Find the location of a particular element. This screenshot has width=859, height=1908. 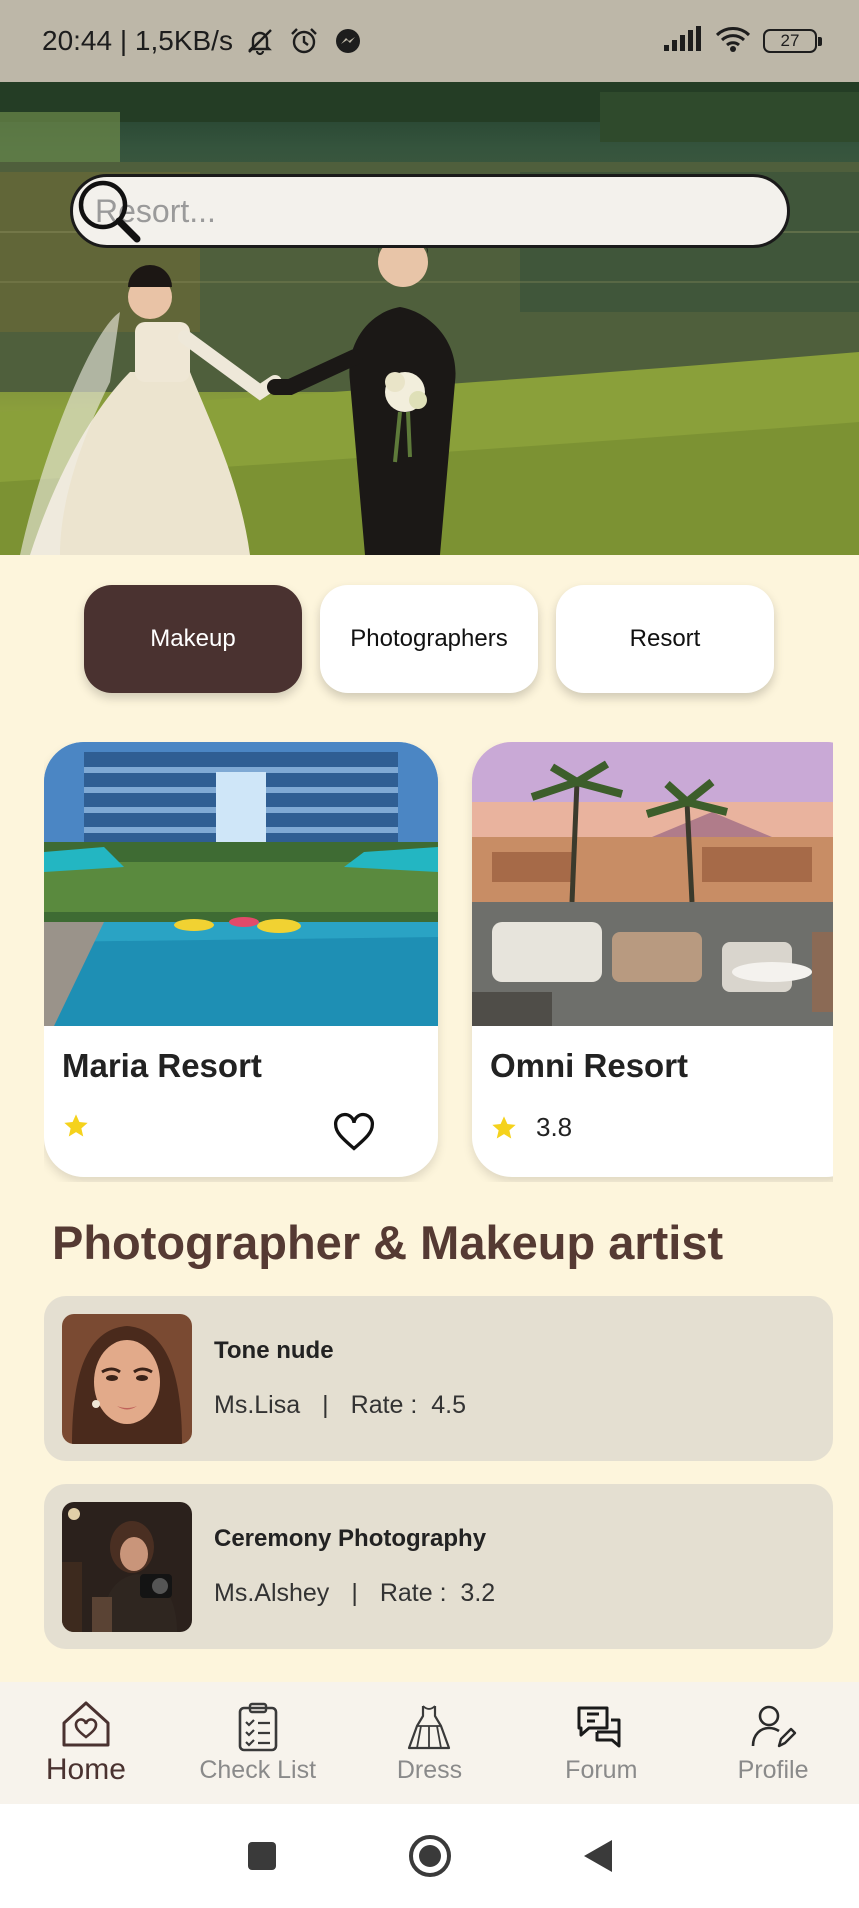

home-button is located at coordinates (430, 1856).